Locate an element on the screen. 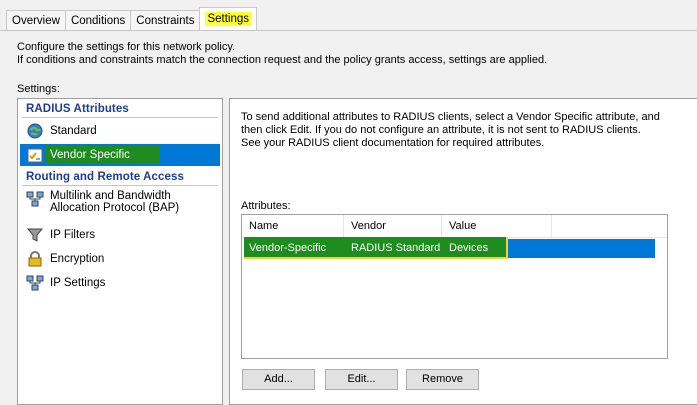 The height and width of the screenshot is (405, 697). tab-label: Conditions is located at coordinates (98, 21).